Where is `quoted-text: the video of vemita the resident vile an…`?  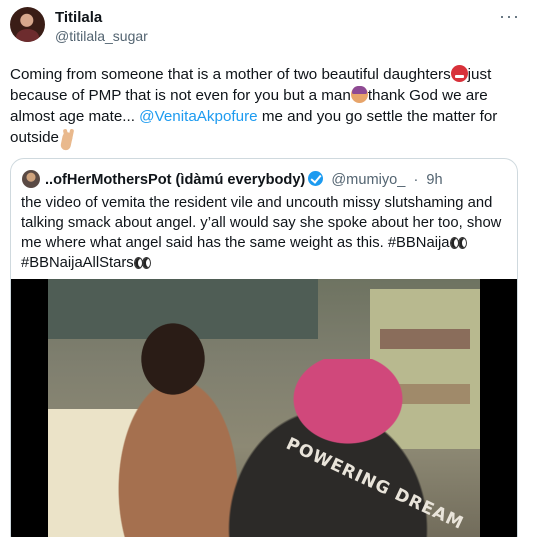
quoted-text: the video of vemita the resident vile an… is located at coordinates (266, 233).